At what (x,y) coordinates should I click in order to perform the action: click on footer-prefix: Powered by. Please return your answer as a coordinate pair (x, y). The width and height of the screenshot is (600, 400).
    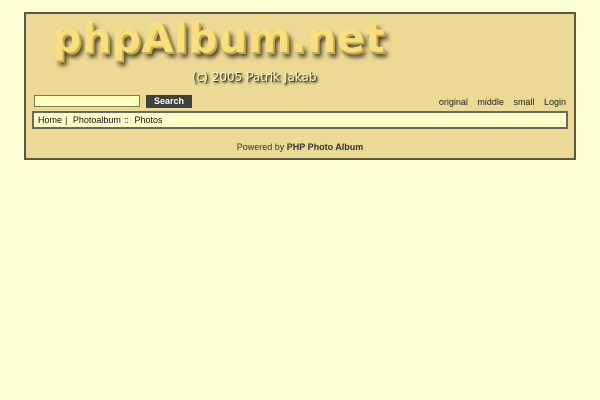
    Looking at the image, I should click on (260, 147).